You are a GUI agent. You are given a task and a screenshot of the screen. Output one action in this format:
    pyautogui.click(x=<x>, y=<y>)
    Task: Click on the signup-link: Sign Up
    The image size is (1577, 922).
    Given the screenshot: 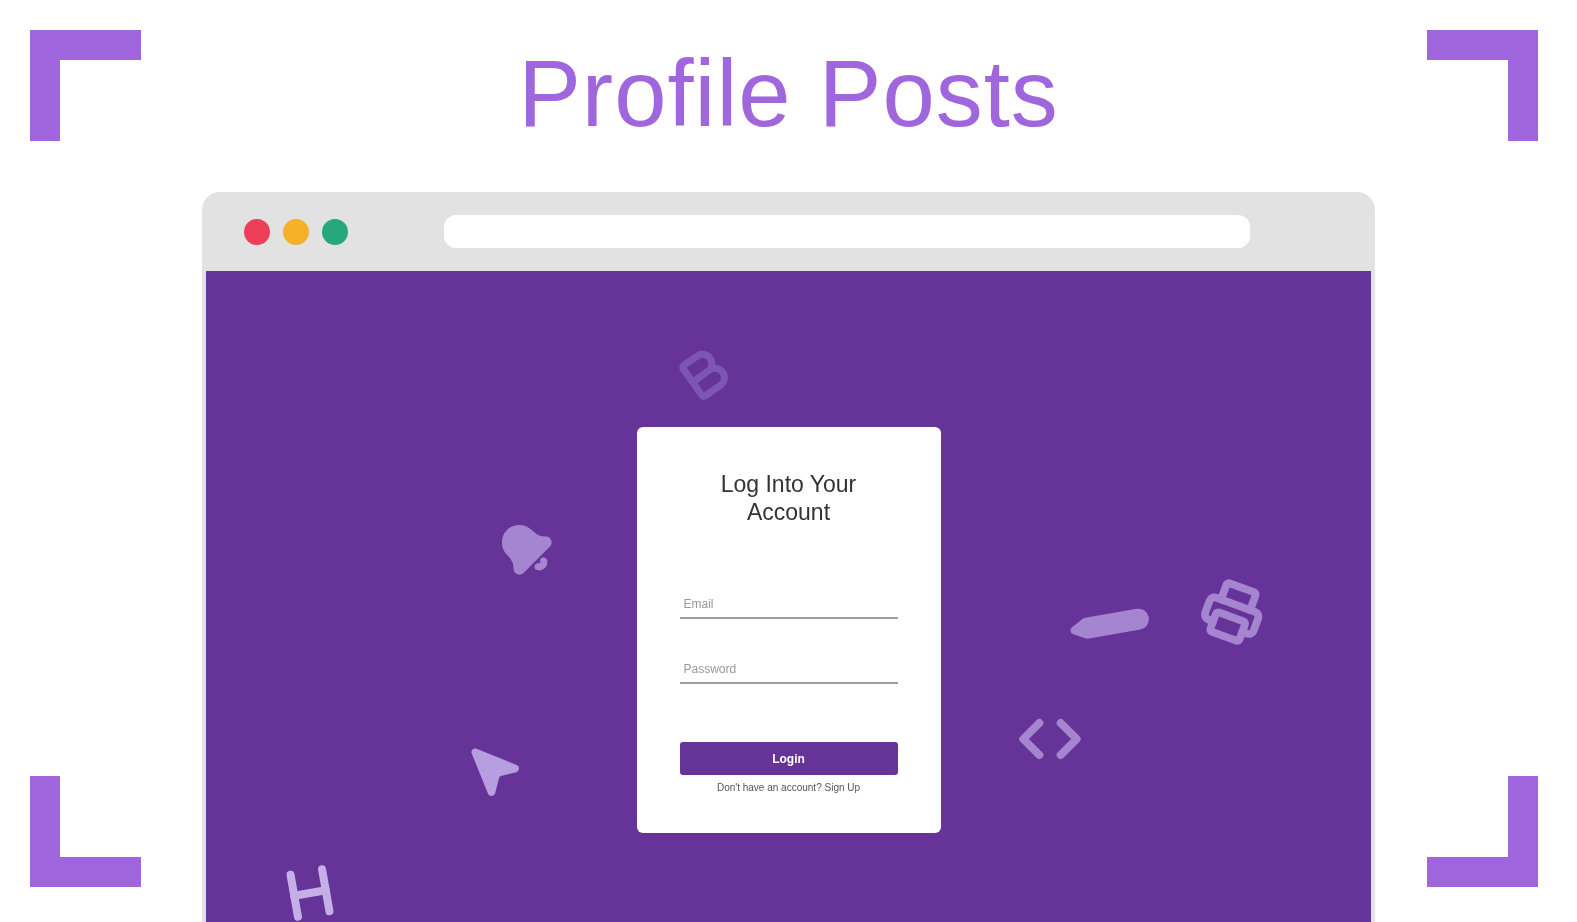 What is the action you would take?
    pyautogui.click(x=842, y=787)
    